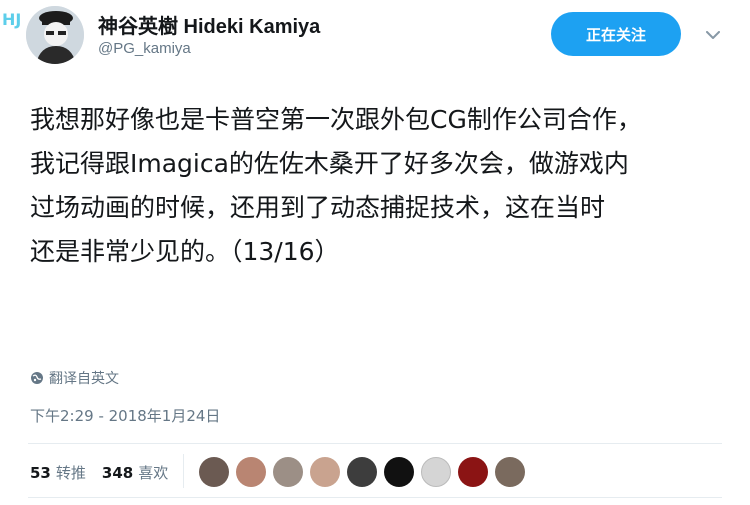 The width and height of the screenshot is (750, 505). I want to click on like-label: 喜欢, so click(153, 473).